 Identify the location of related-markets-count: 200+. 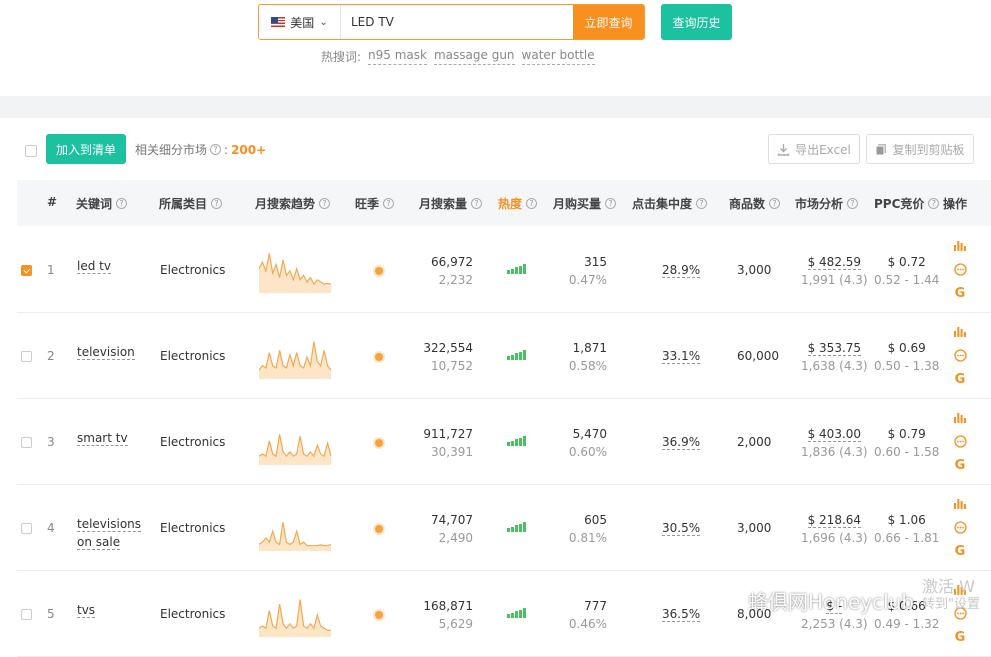
(248, 150).